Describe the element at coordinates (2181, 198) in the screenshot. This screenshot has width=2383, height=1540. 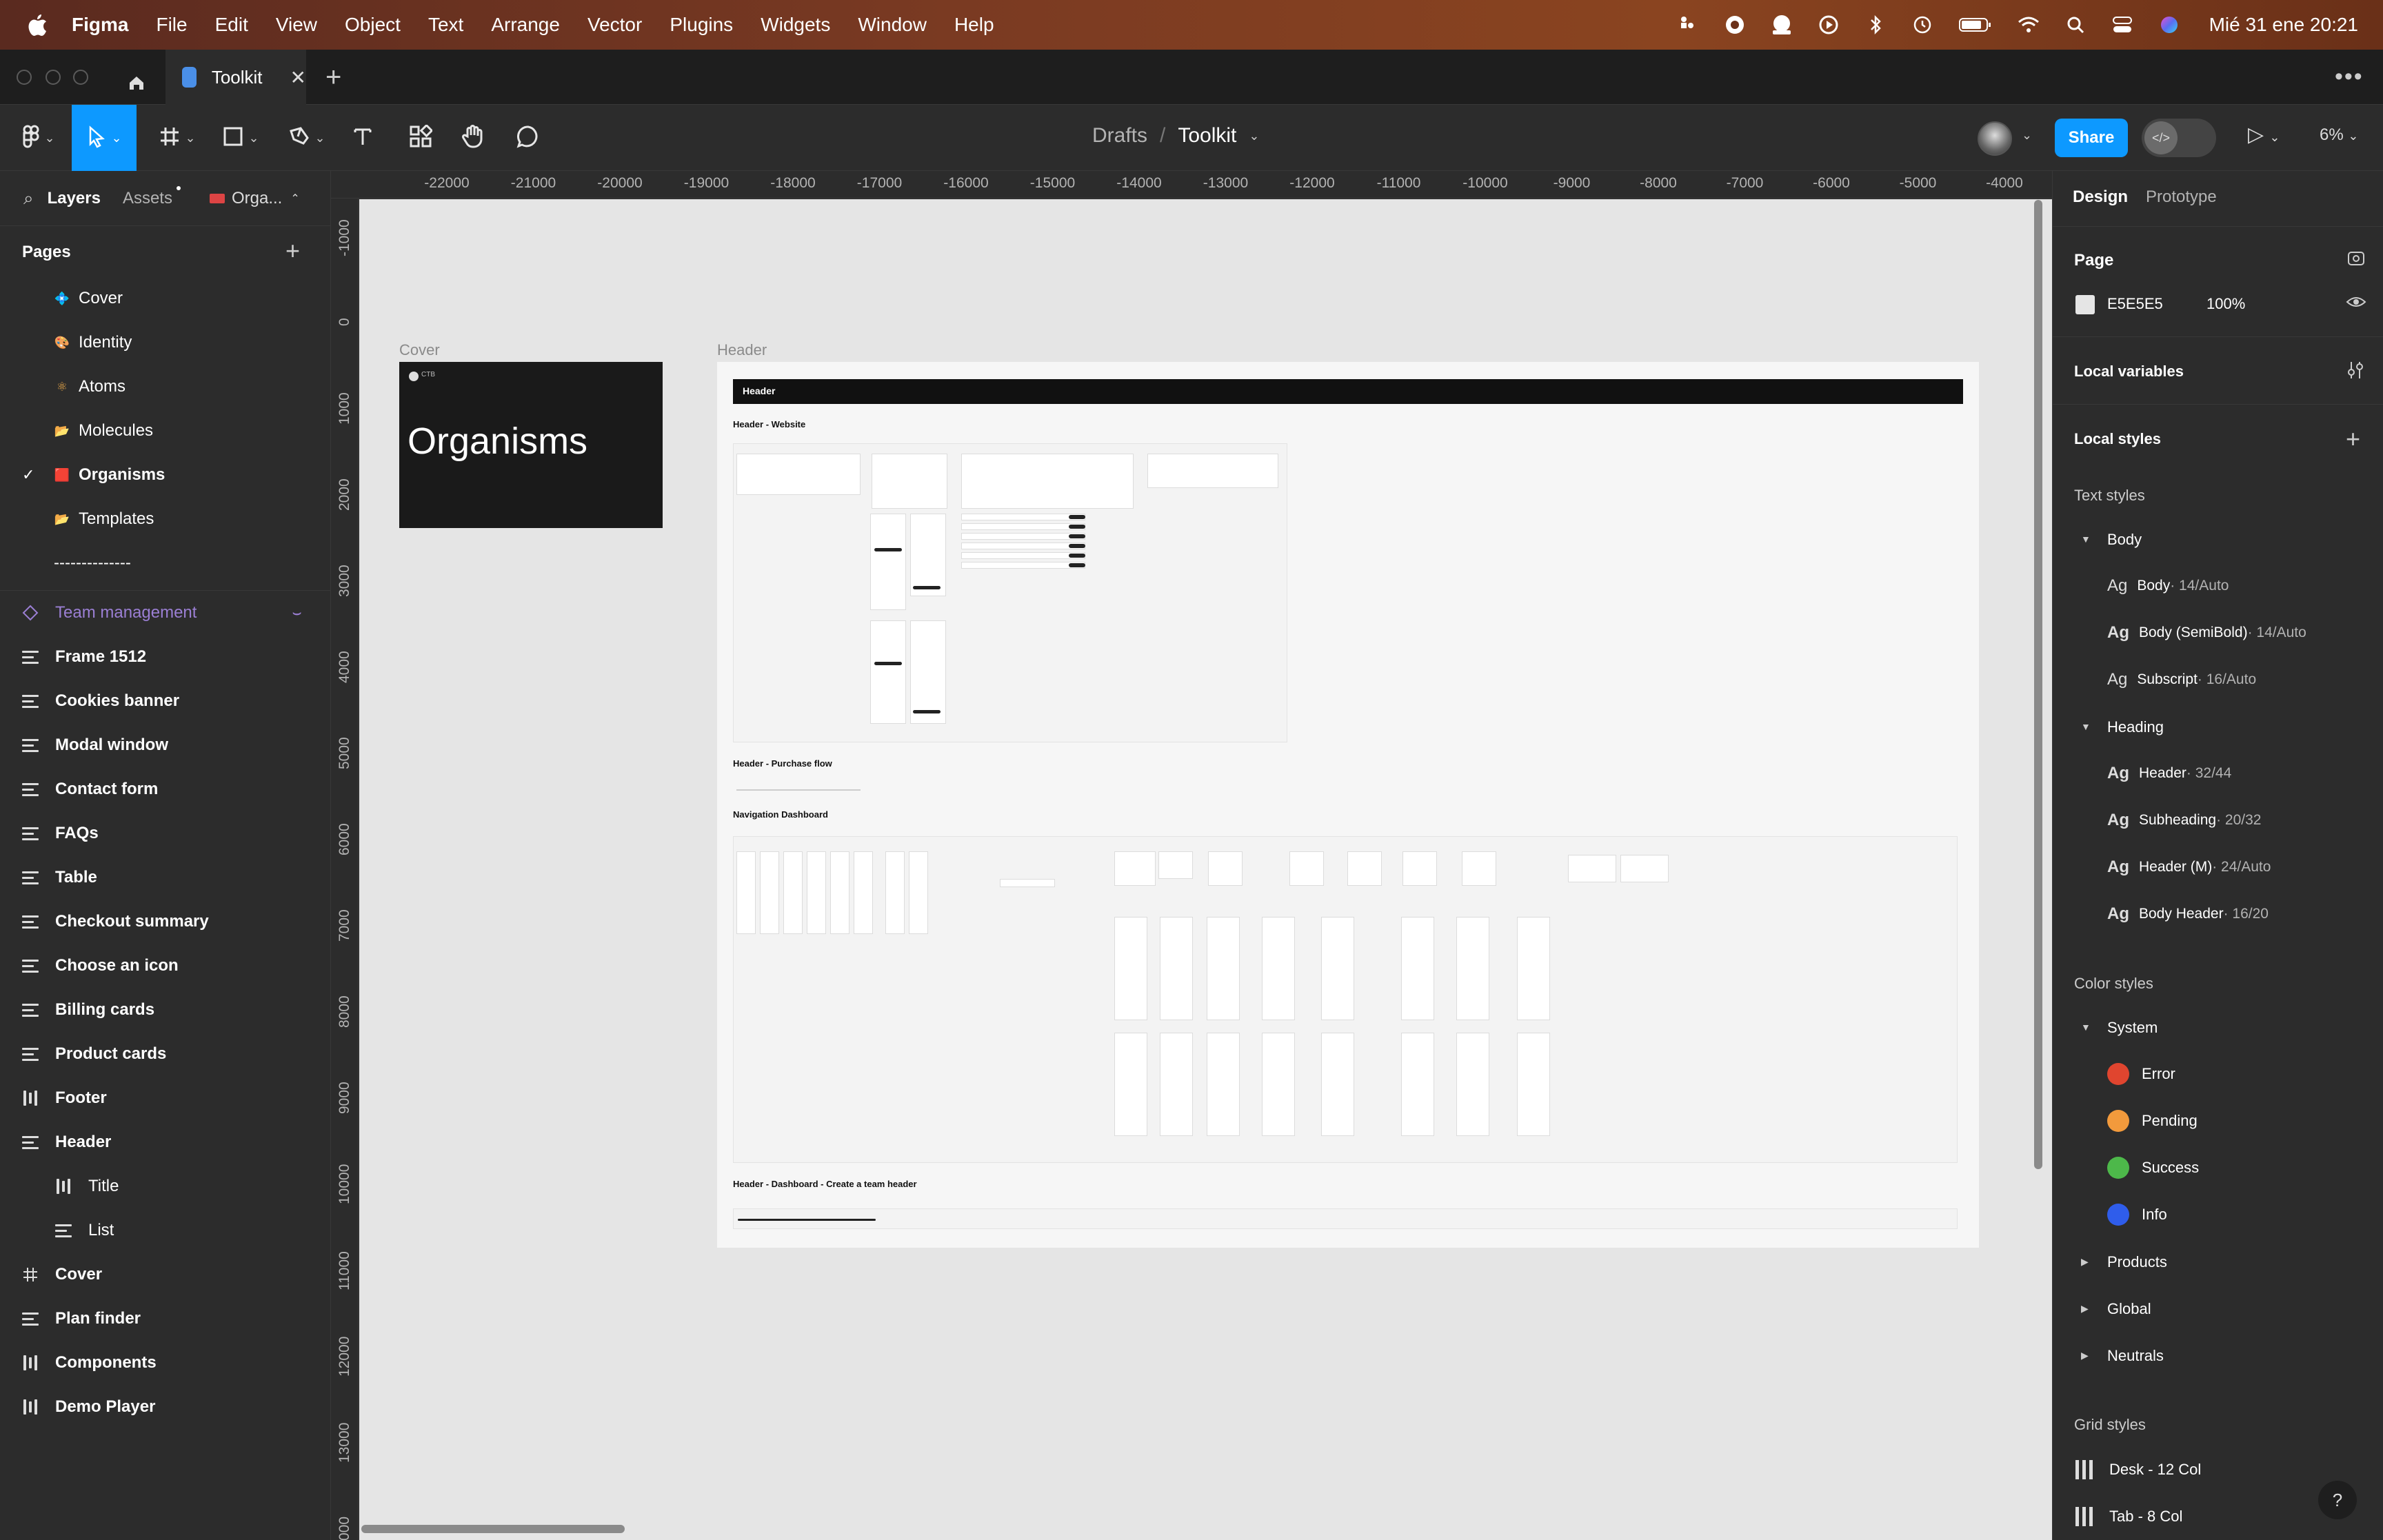
I see `tab-prototype: Prototype` at that location.